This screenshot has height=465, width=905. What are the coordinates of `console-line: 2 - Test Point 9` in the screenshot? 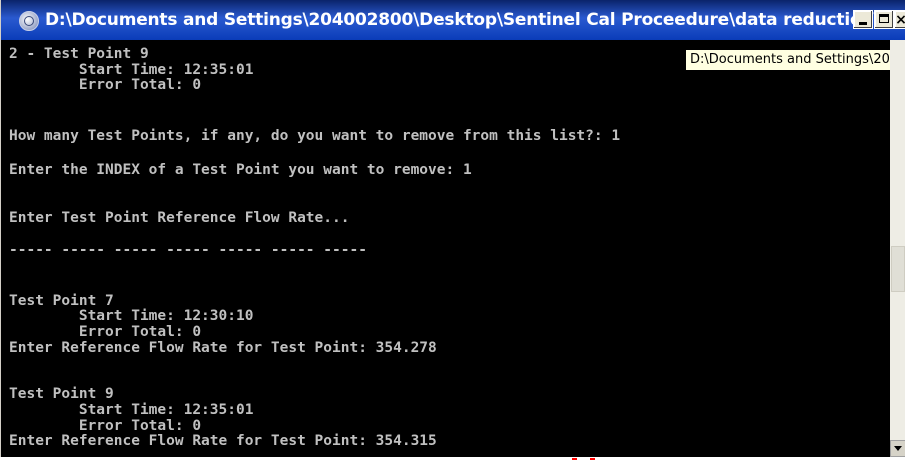 It's located at (79, 54).